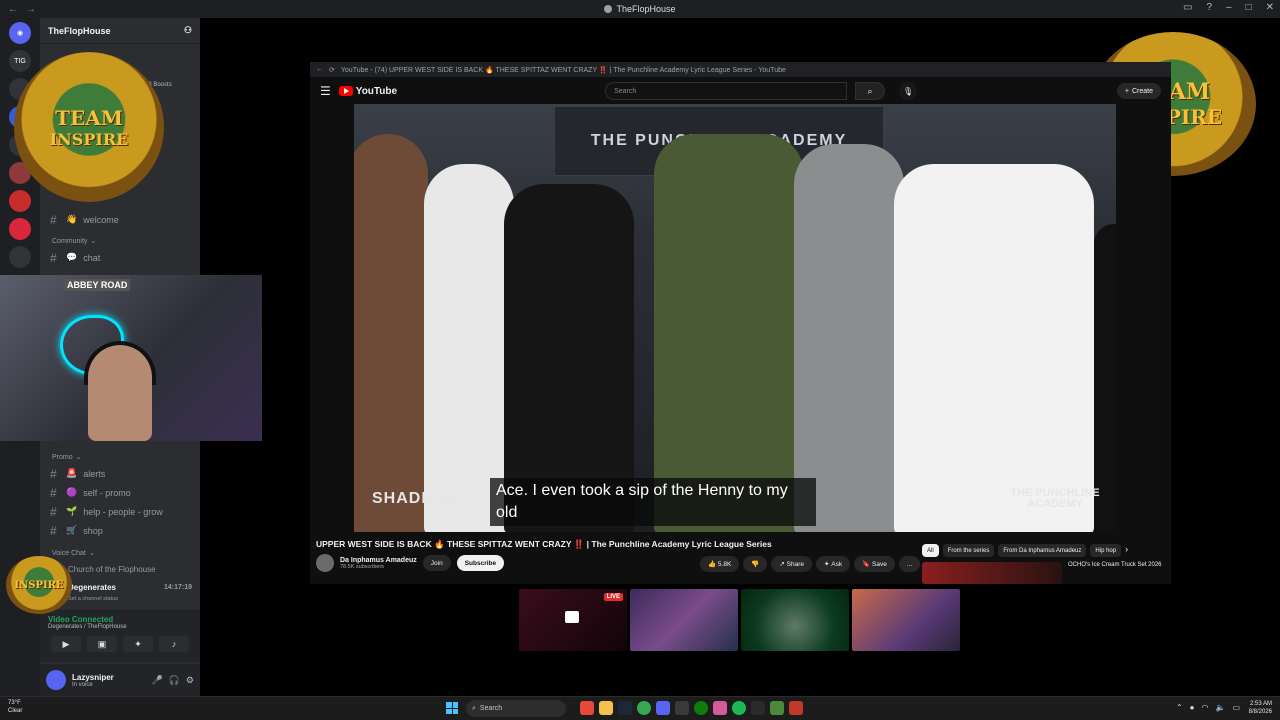  Describe the element at coordinates (120, 31) in the screenshot. I see `server-header: TheFlopHouse ⚇` at that location.